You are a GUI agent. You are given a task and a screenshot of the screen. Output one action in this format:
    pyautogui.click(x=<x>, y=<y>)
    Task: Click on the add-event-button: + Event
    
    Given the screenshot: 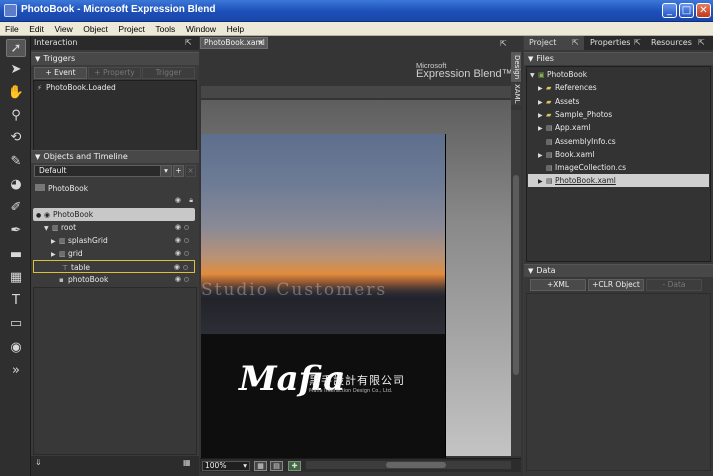 What is the action you would take?
    pyautogui.click(x=60, y=73)
    